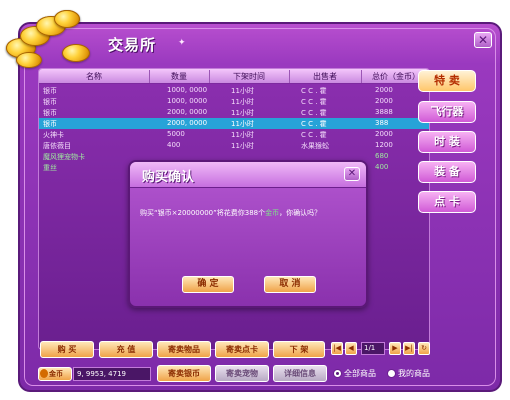  I want to click on all-items-label: 全部商品, so click(360, 373).